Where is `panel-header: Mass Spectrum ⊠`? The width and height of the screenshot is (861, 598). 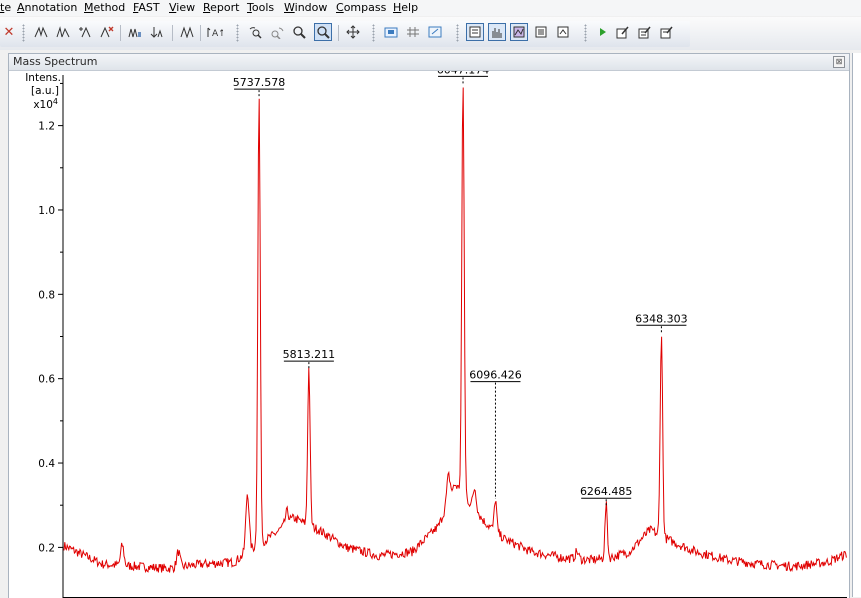 panel-header: Mass Spectrum ⊠ is located at coordinates (429, 62).